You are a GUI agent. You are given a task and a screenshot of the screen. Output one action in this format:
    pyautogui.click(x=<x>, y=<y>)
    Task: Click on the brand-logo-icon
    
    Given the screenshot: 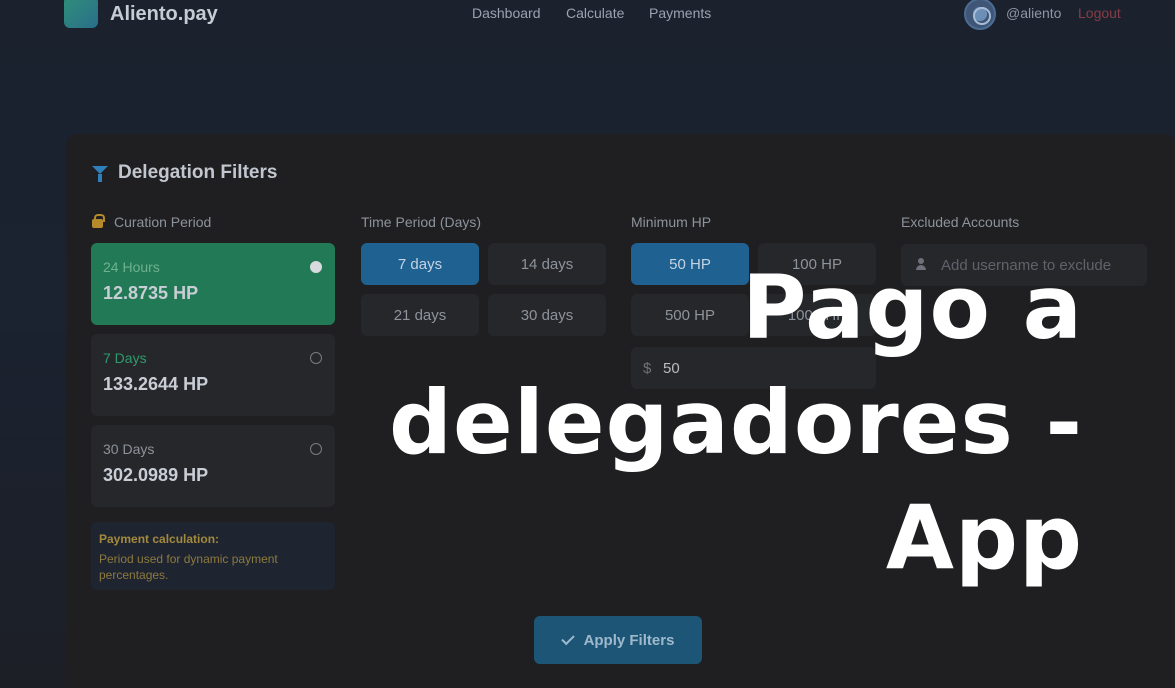 What is the action you would take?
    pyautogui.click(x=81, y=14)
    